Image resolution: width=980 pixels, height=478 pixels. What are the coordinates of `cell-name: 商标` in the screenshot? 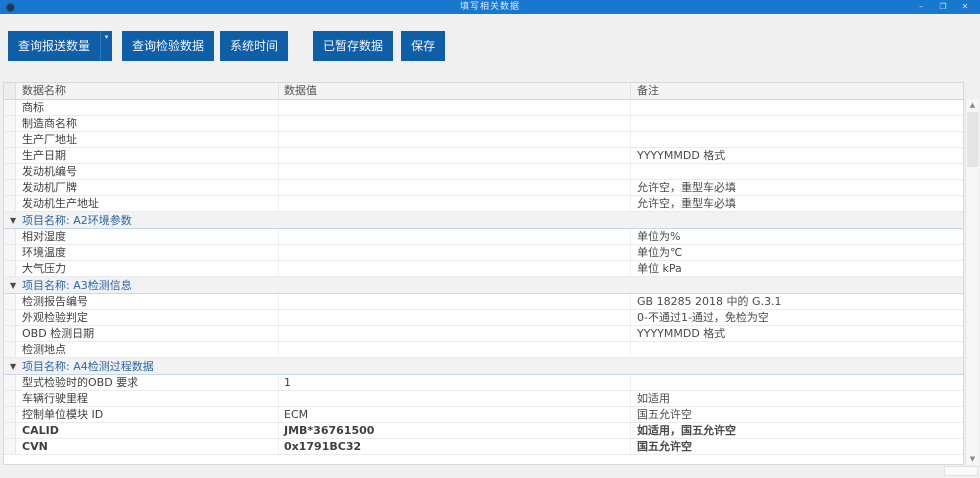 It's located at (147, 107).